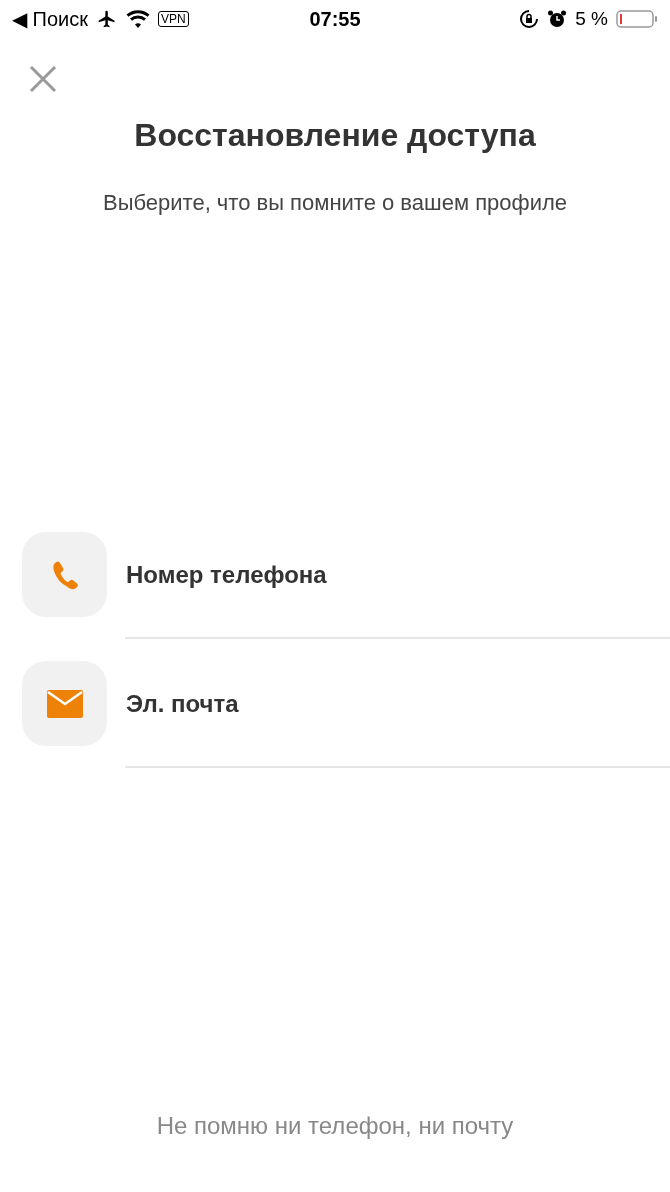 Image resolution: width=670 pixels, height=1192 pixels. Describe the element at coordinates (335, 1126) in the screenshot. I see `forgot-link: Не помню ни телефон, ни почту` at that location.